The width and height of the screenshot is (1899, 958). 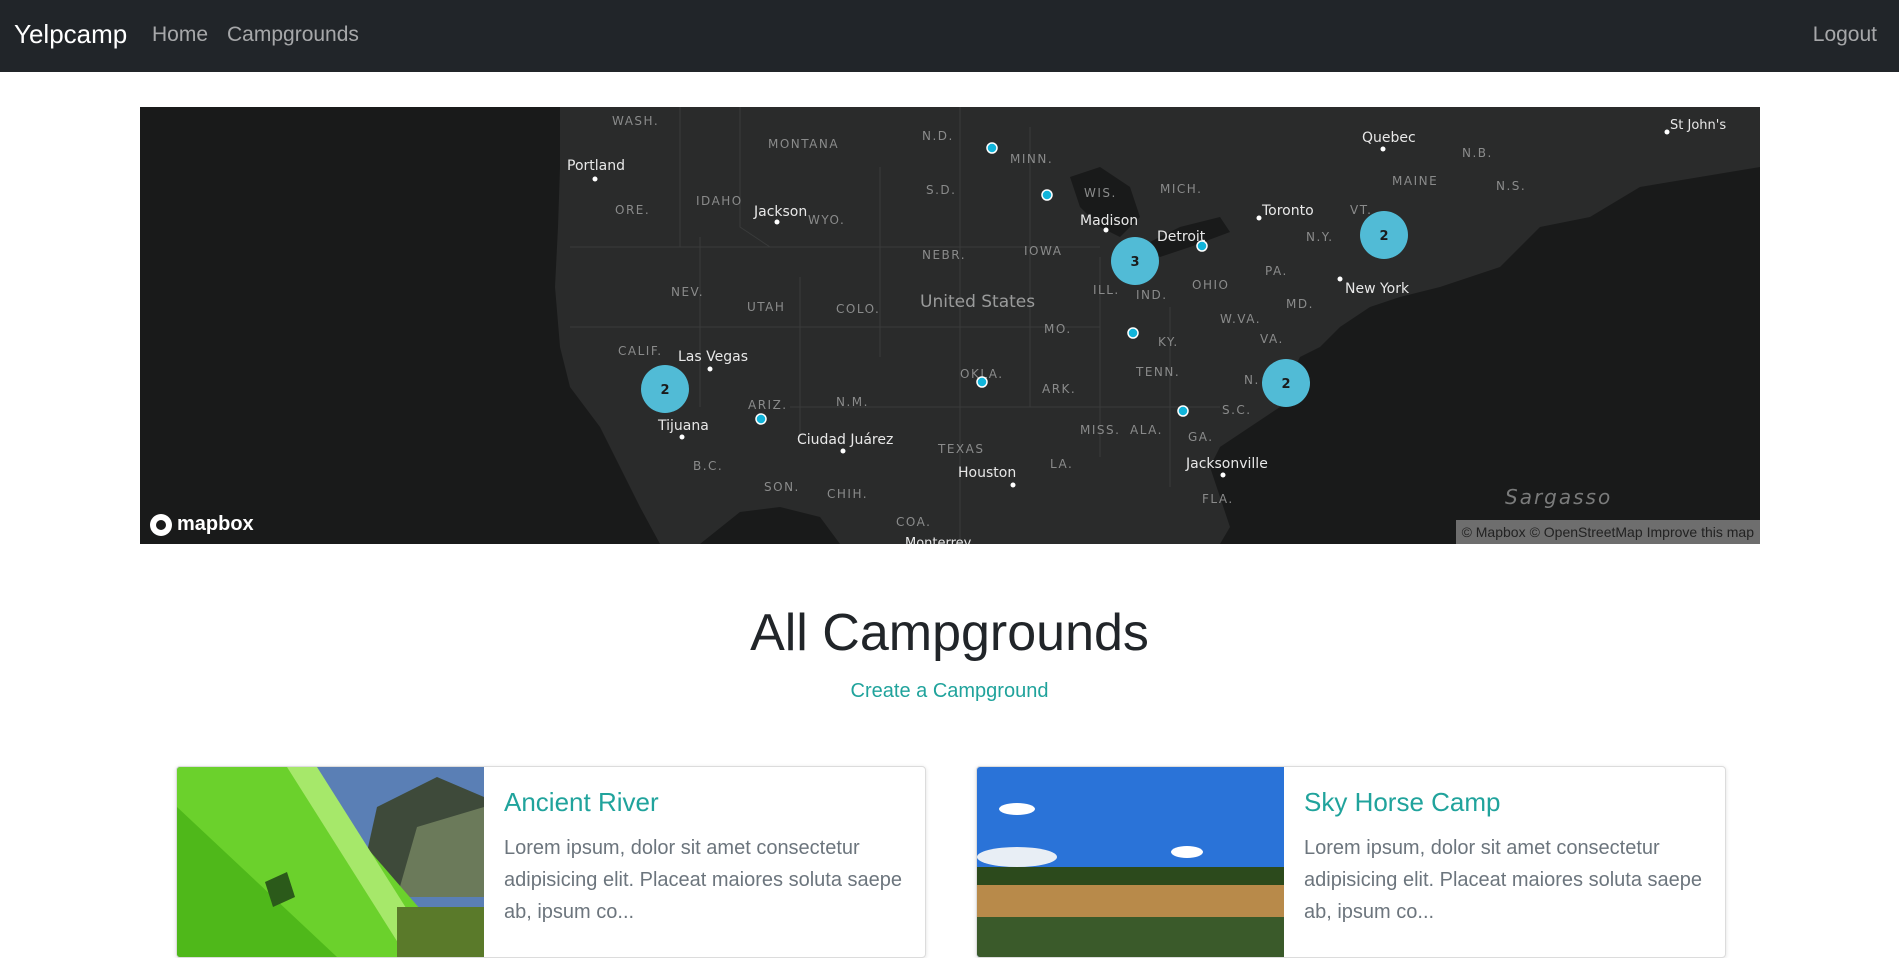 I want to click on label-ore: ORE., so click(x=632, y=210).